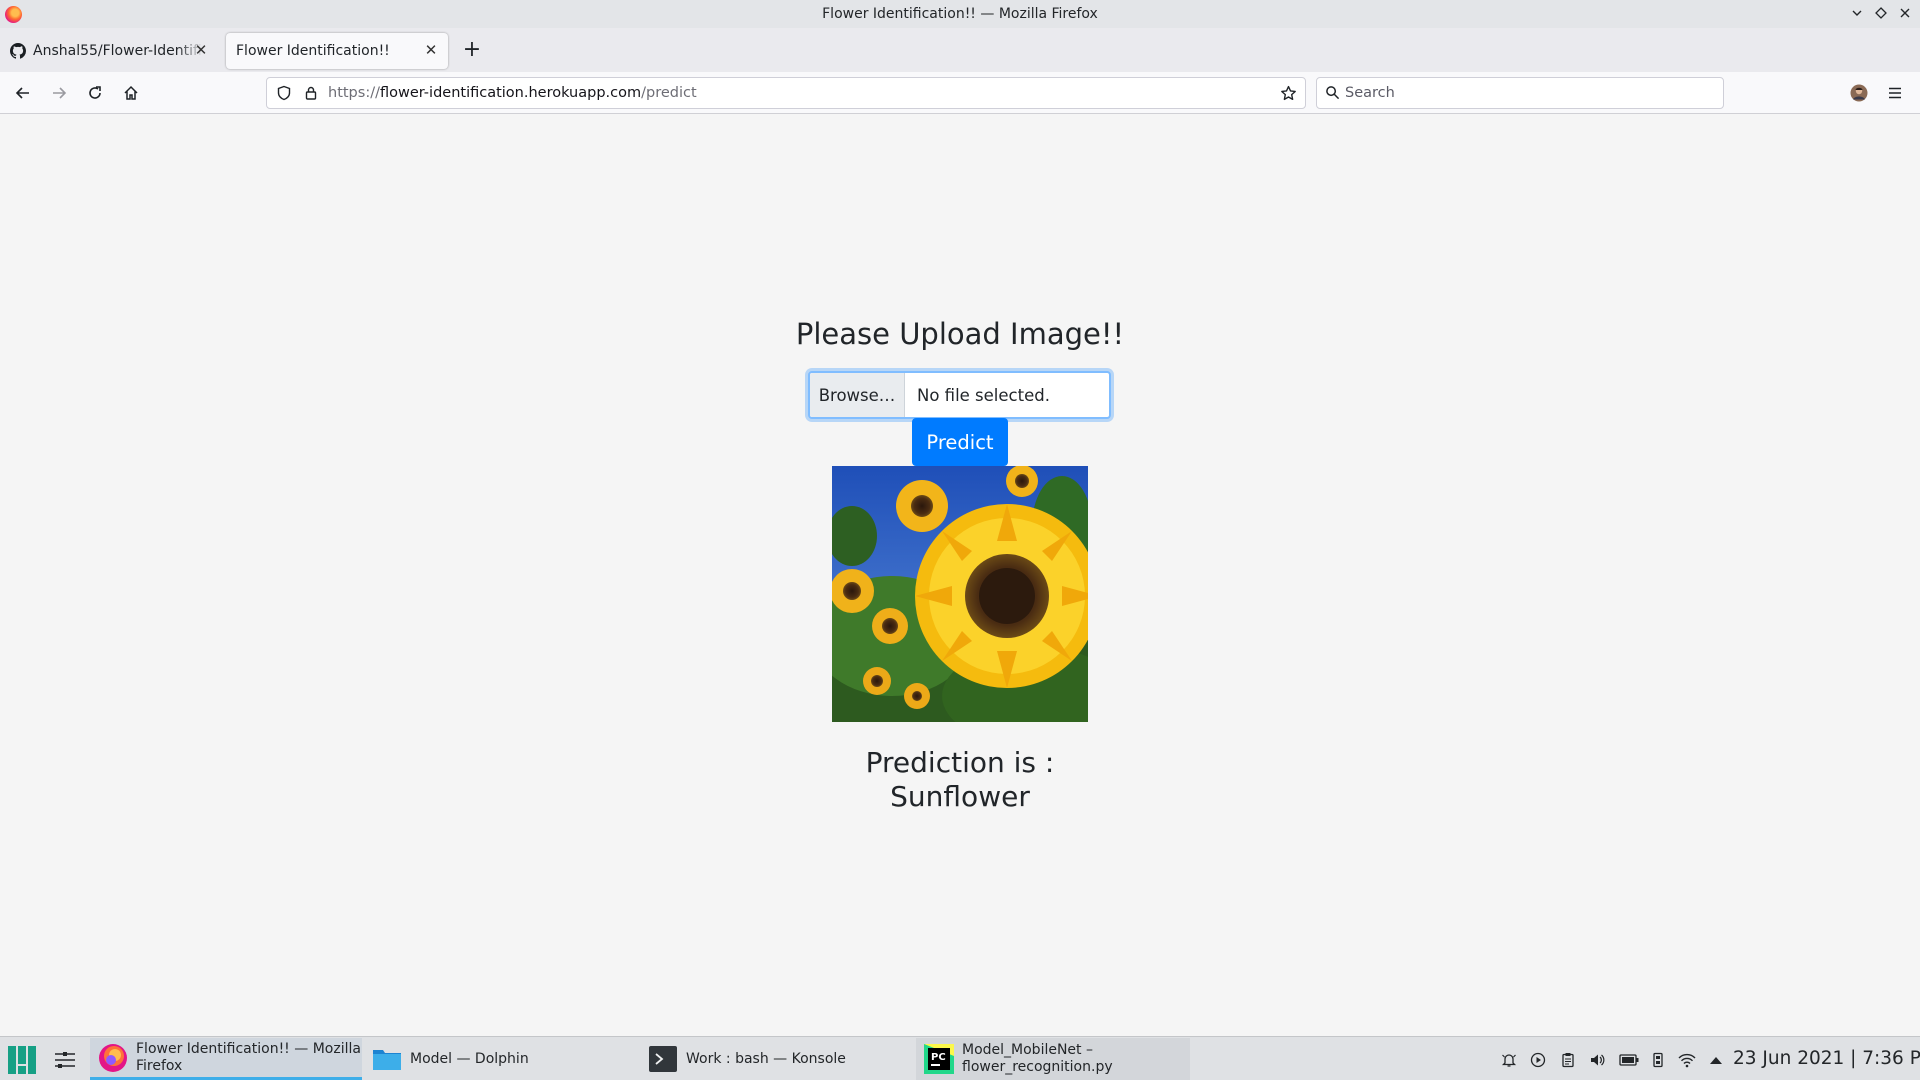  I want to click on search-icon, so click(1332, 94).